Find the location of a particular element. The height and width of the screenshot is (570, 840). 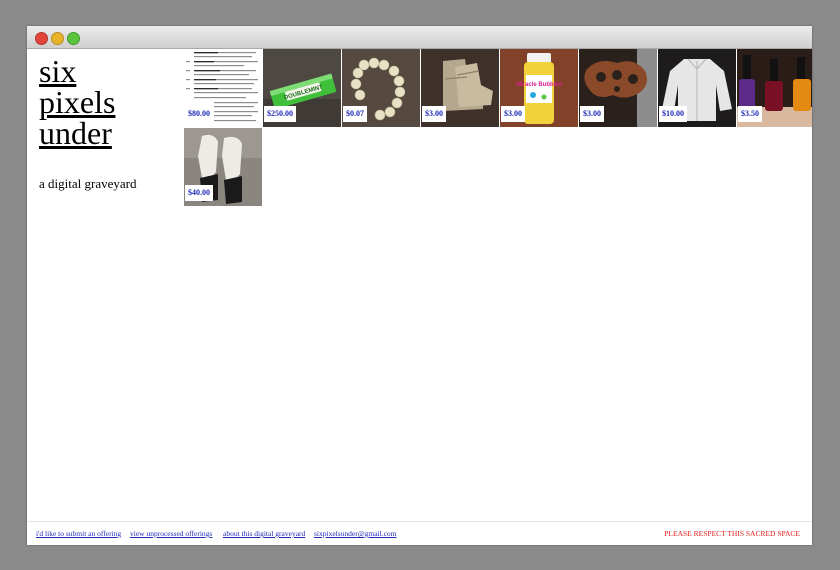

about-graveyard-link: about this digital graveyard is located at coordinates (264, 533).